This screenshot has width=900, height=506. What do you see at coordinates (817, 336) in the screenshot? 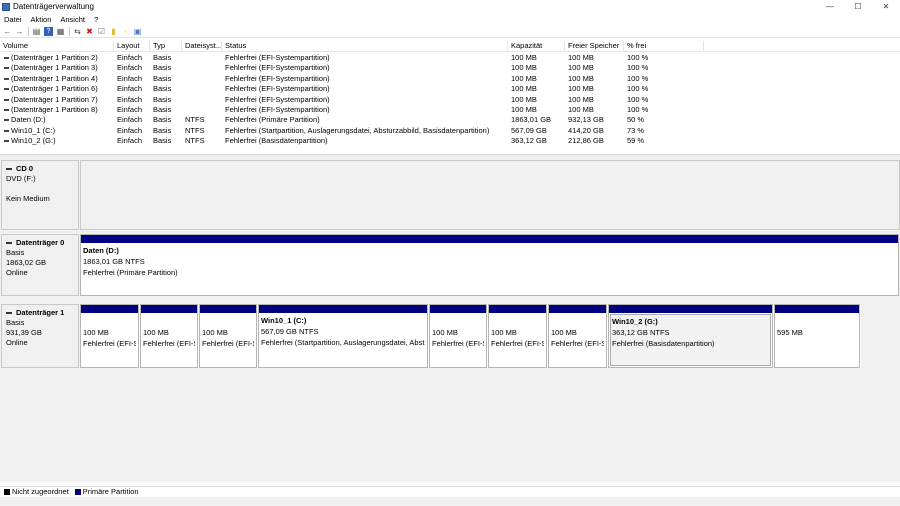
I see `partition-unallocated: 595 MB` at bounding box center [817, 336].